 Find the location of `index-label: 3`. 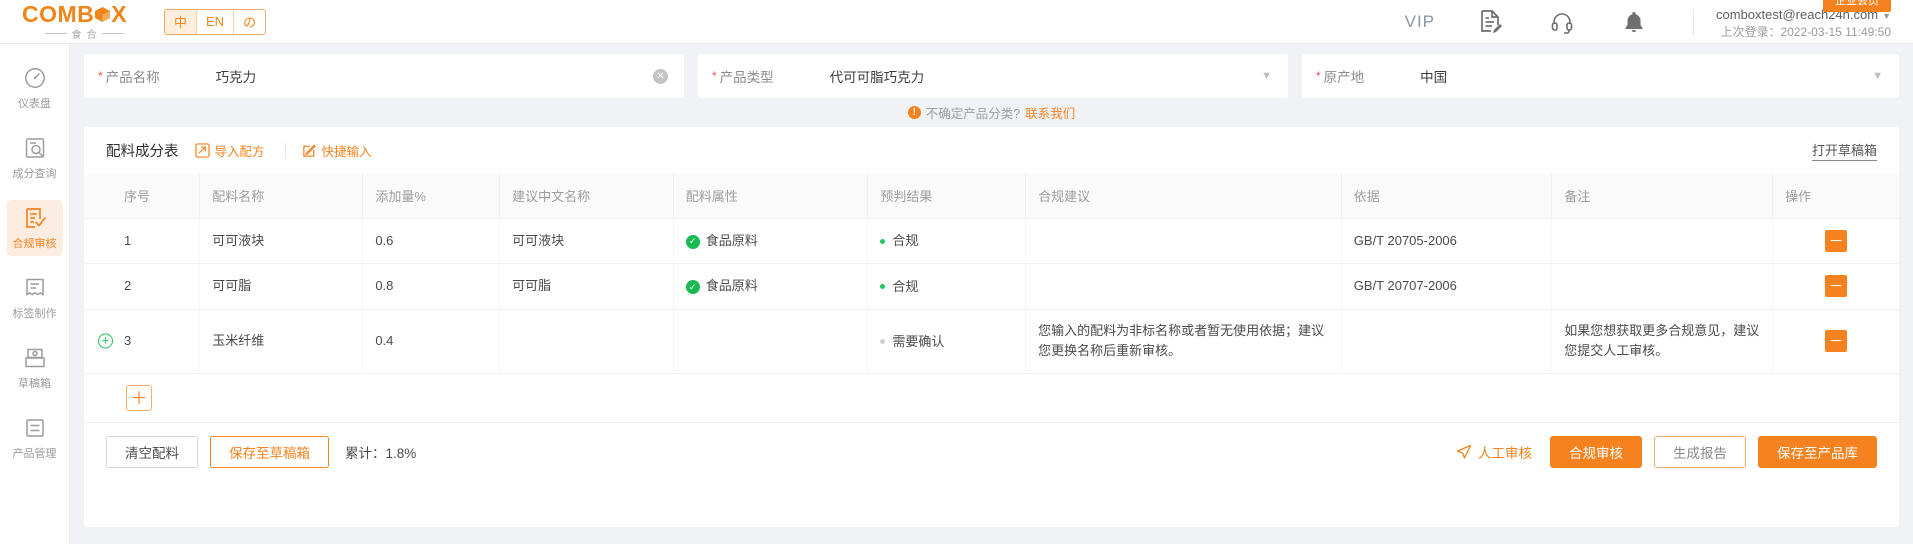

index-label: 3 is located at coordinates (128, 340).